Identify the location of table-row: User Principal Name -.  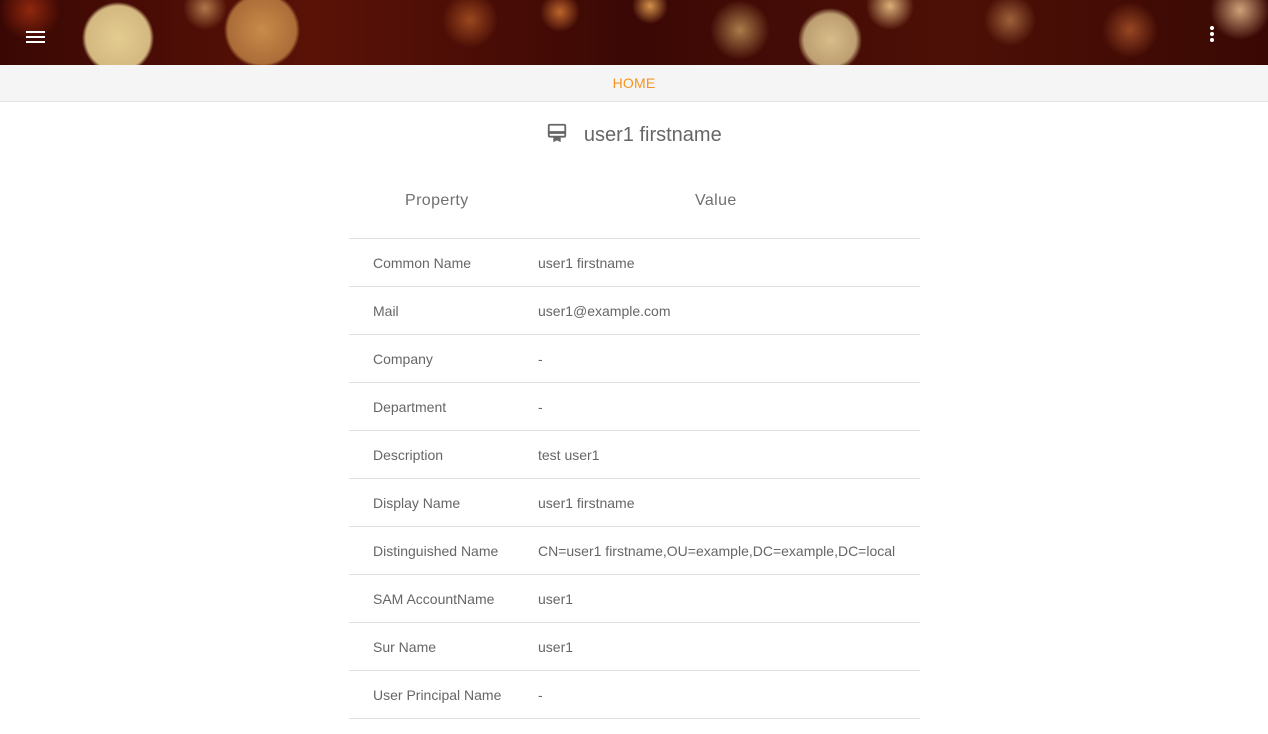
(634, 695).